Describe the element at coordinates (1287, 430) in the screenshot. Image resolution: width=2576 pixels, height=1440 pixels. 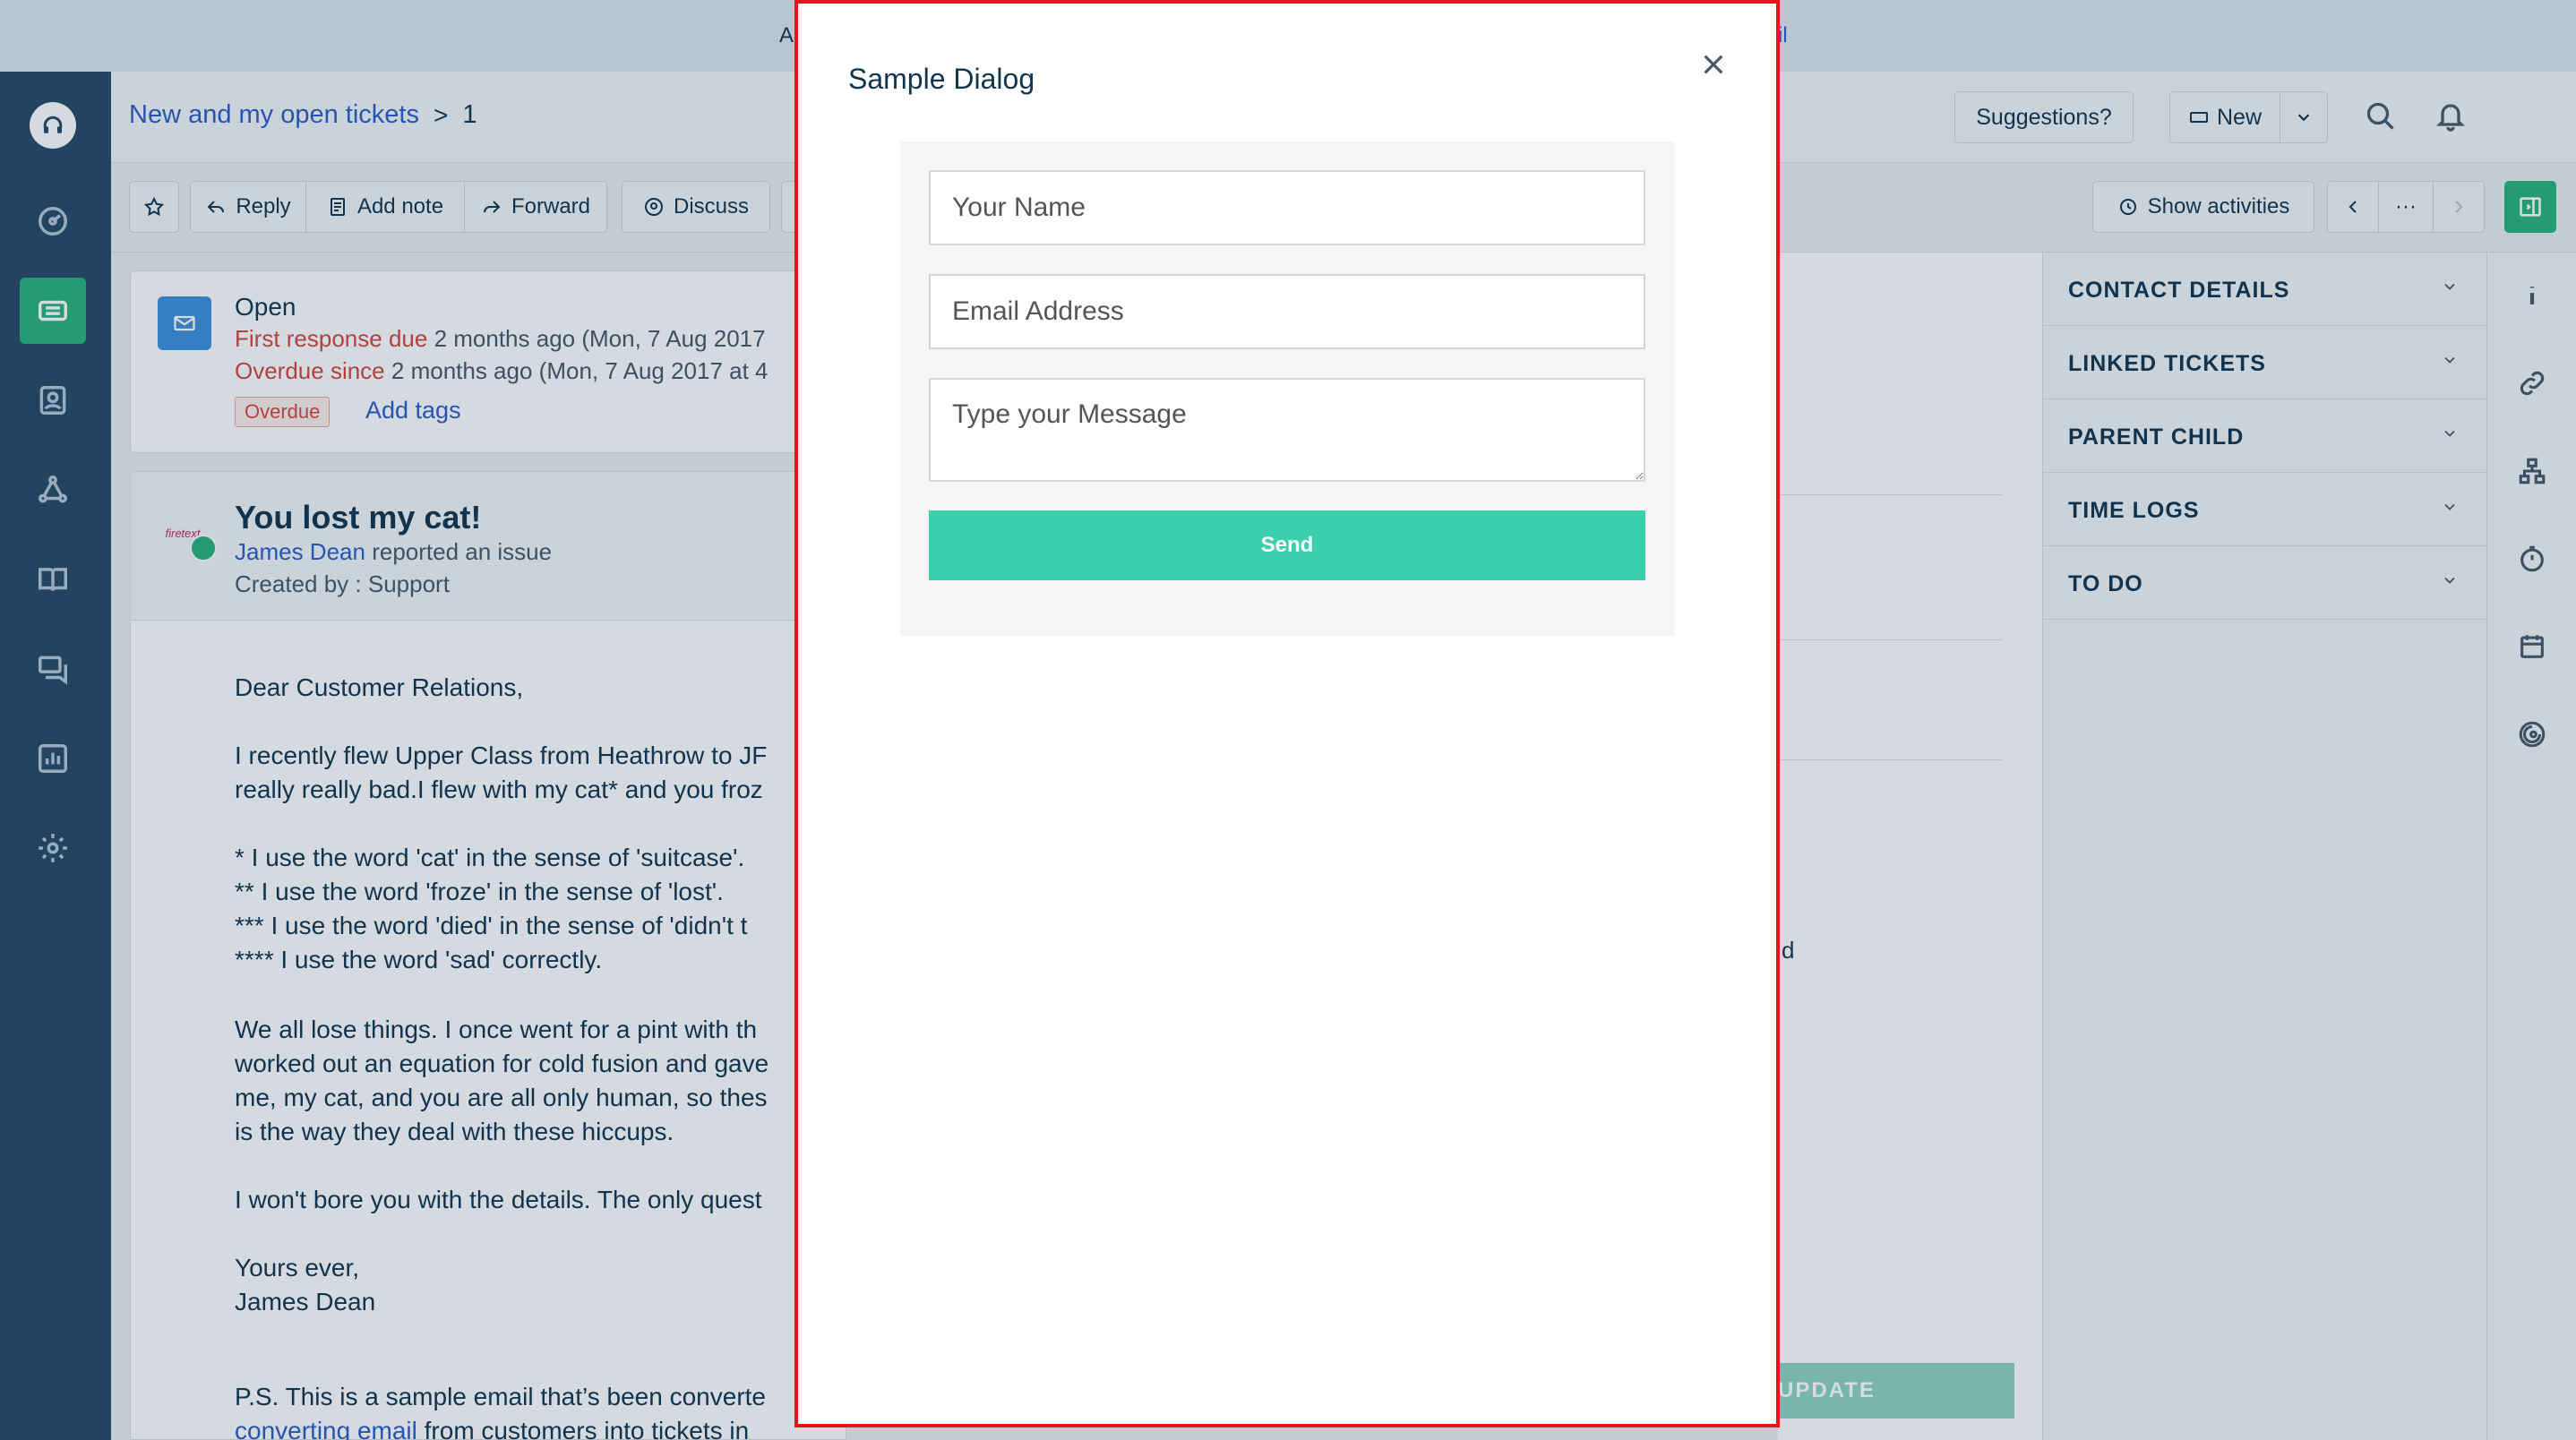
I see `message-field` at that location.